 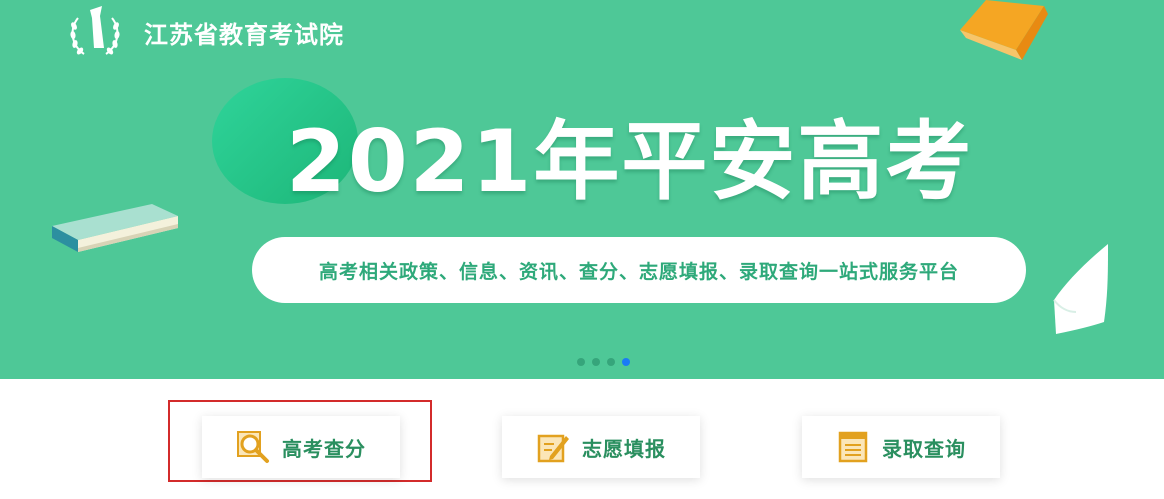 I want to click on admission-query-button: 录取查询, so click(x=901, y=447).